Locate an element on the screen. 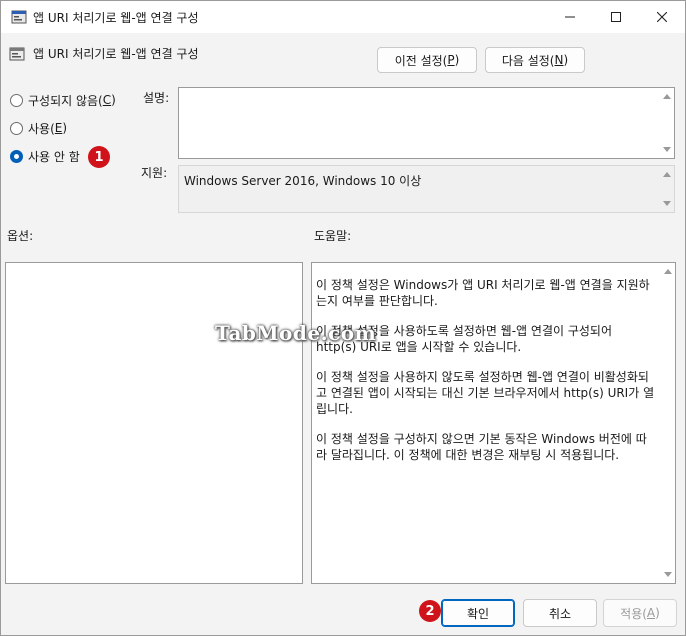 The image size is (686, 636). radio-not-configured: 구성되지 않음(C) is located at coordinates (63, 100).